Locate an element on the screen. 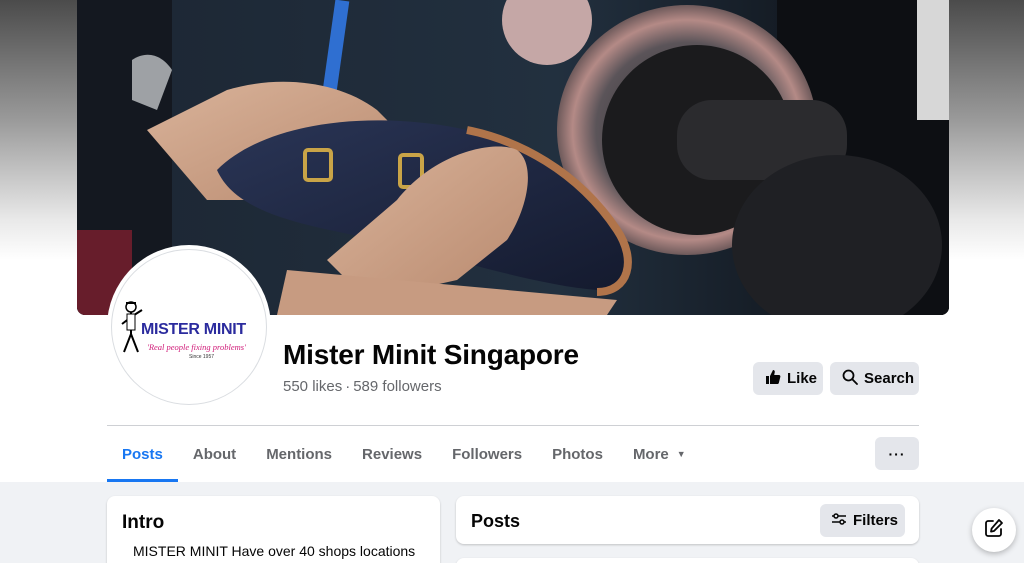  tab-label: More is located at coordinates (650, 454).